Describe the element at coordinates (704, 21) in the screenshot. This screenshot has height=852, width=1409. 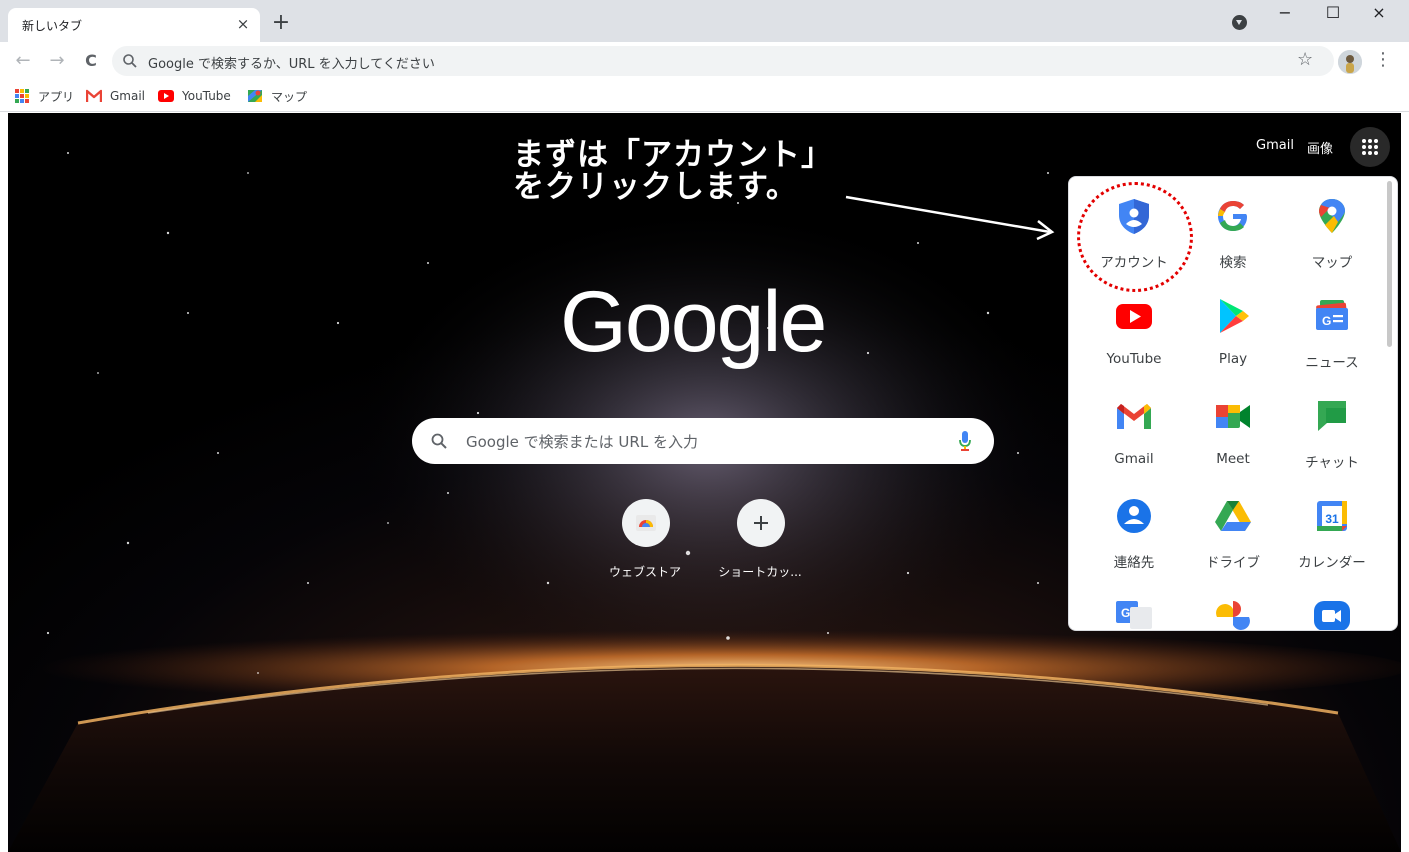
I see `tab-strip: 新しいタブ × + − ☐ ×` at that location.